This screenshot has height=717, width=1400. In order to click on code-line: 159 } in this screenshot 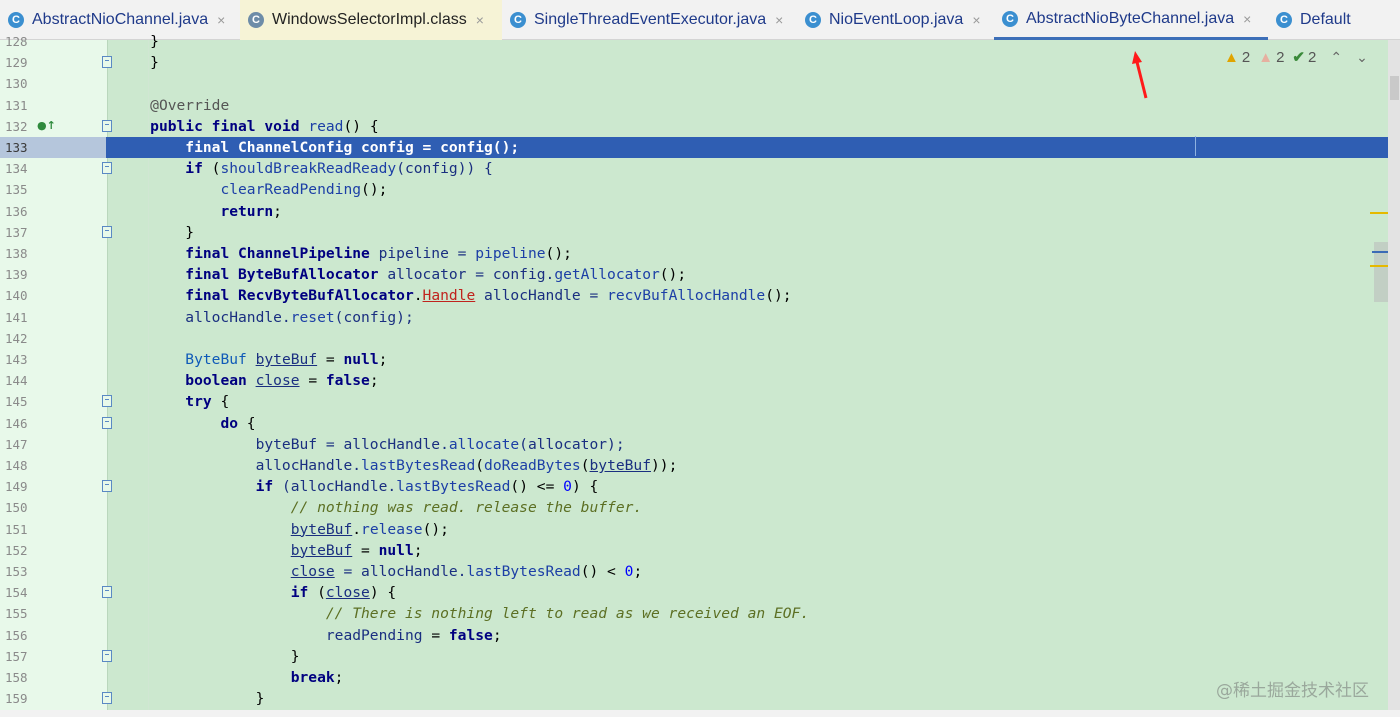, I will do `click(694, 698)`.